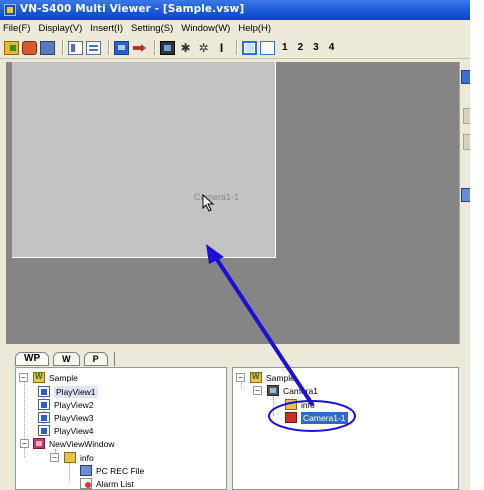 The height and width of the screenshot is (490, 484). Describe the element at coordinates (324, 418) in the screenshot. I see `tree-label-selected: Camera1-1` at that location.